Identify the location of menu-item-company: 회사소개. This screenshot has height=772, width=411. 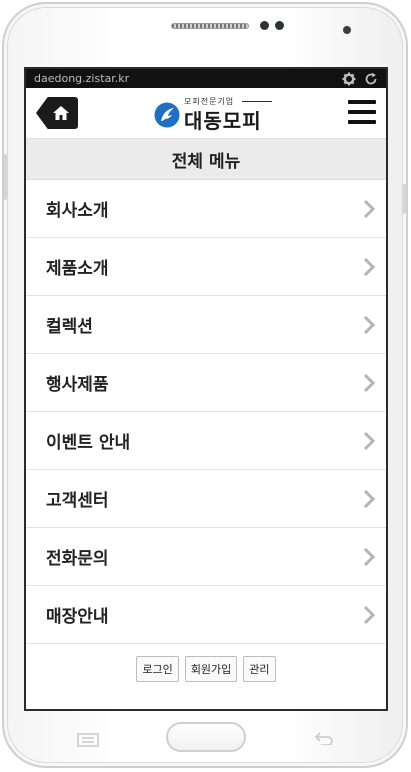
(206, 209).